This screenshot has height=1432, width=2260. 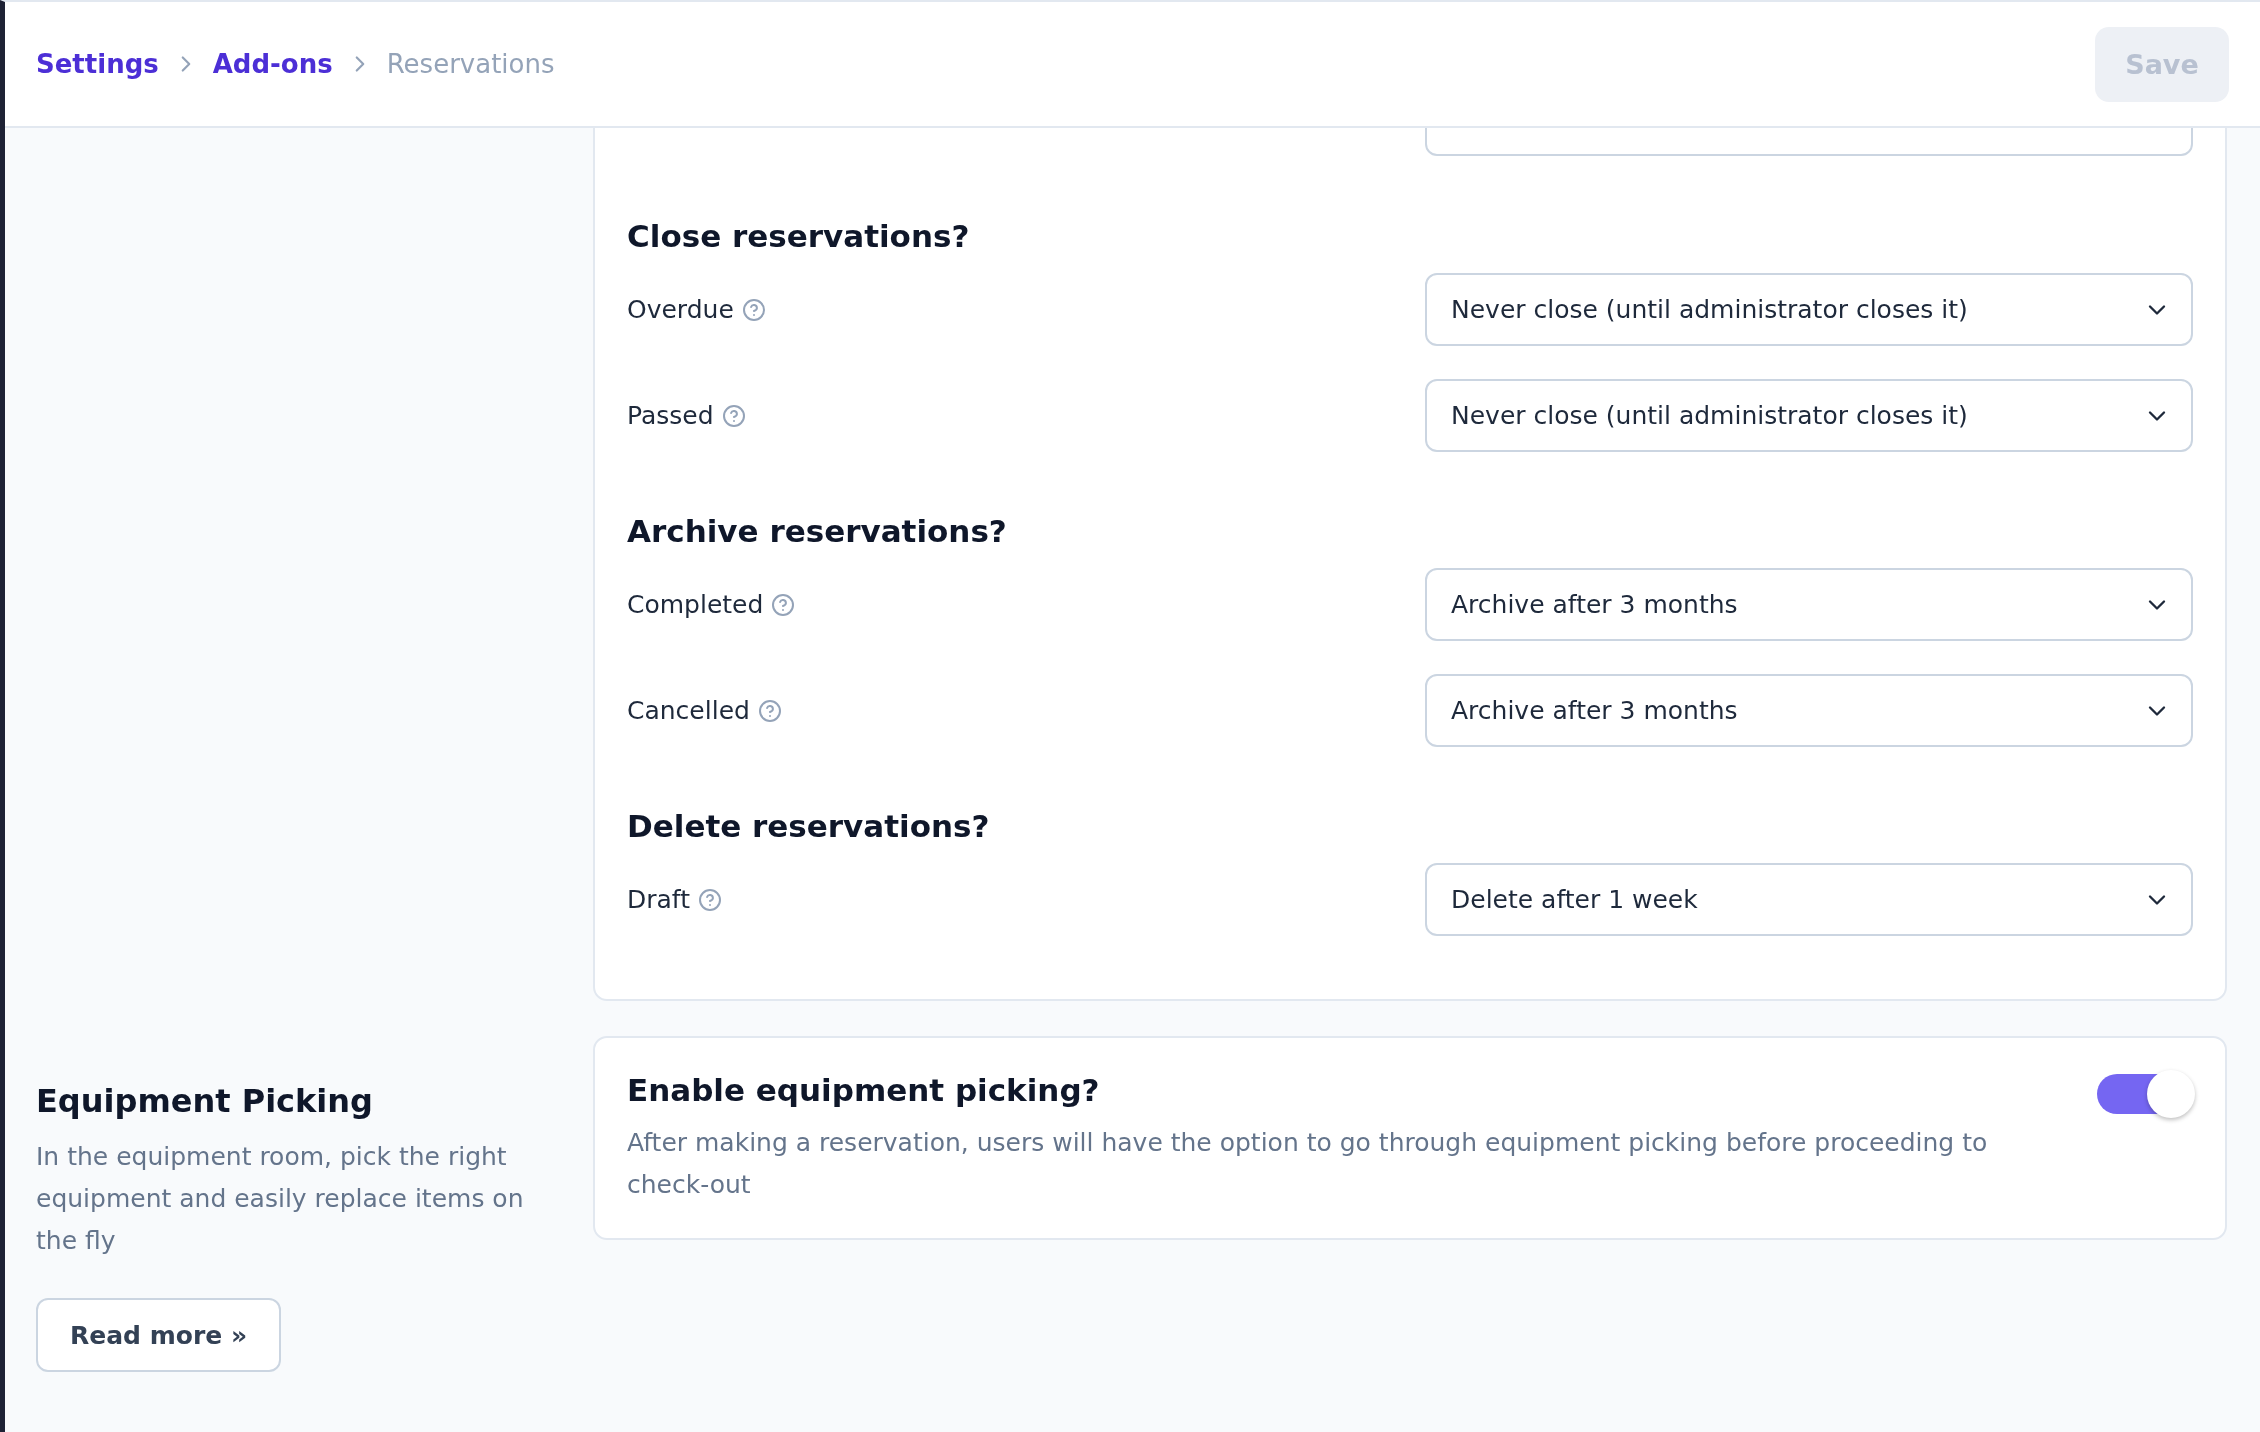 I want to click on section-heading: Delete reservations?, so click(x=809, y=826).